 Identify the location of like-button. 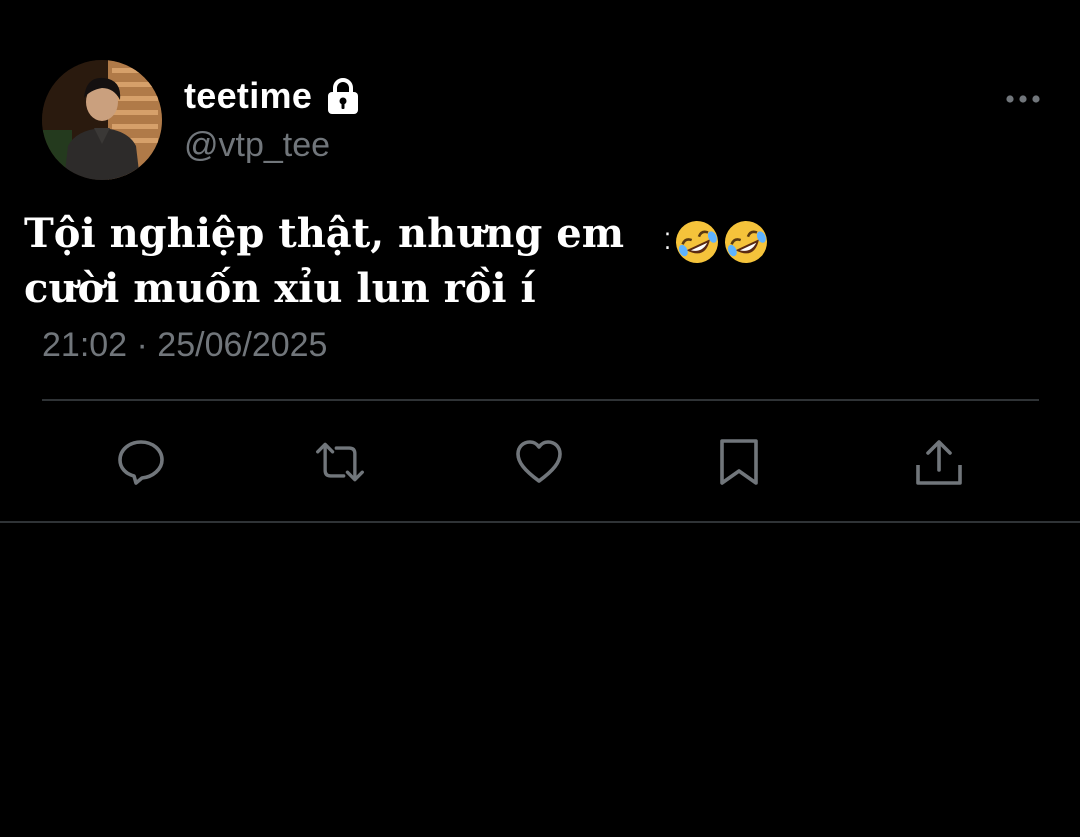
(539, 462).